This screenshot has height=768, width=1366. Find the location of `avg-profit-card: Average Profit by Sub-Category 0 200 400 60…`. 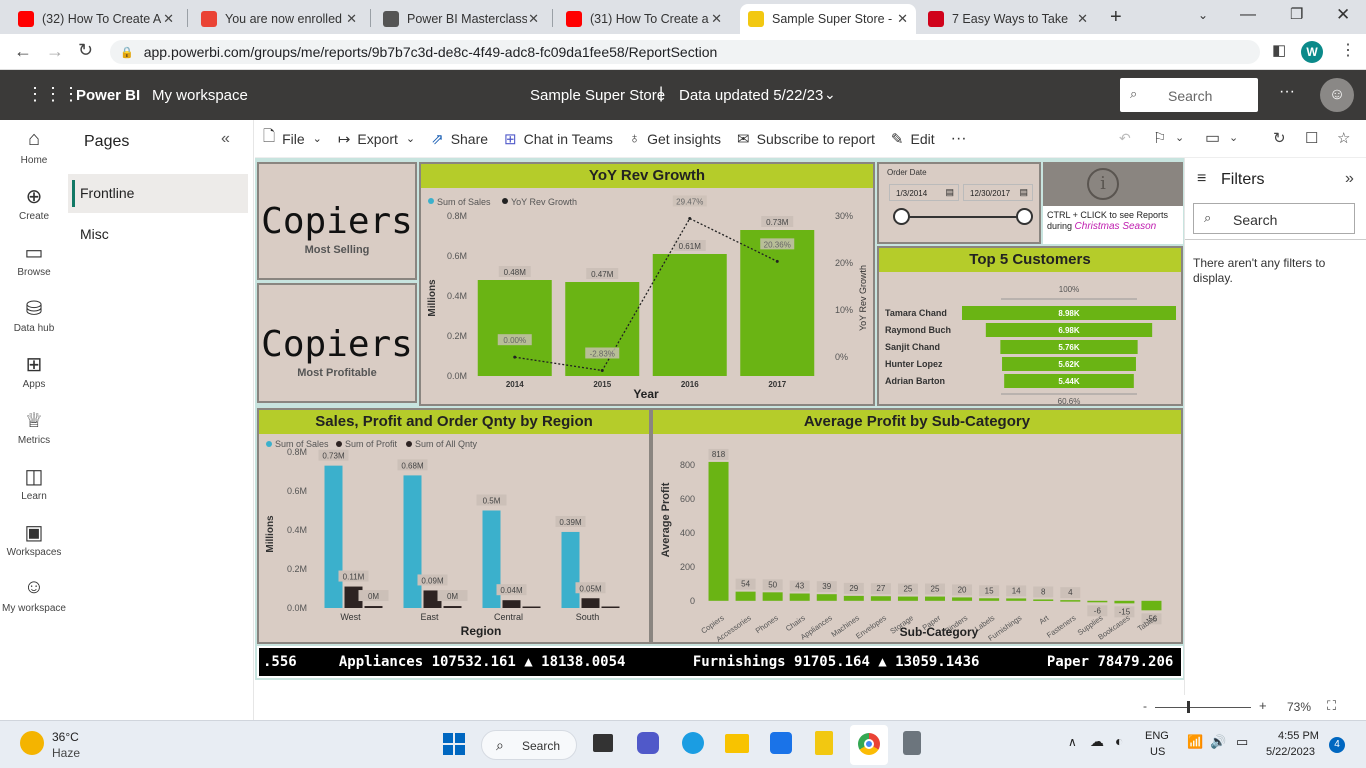

avg-profit-card: Average Profit by Sub-Category 0 200 400 60… is located at coordinates (917, 526).